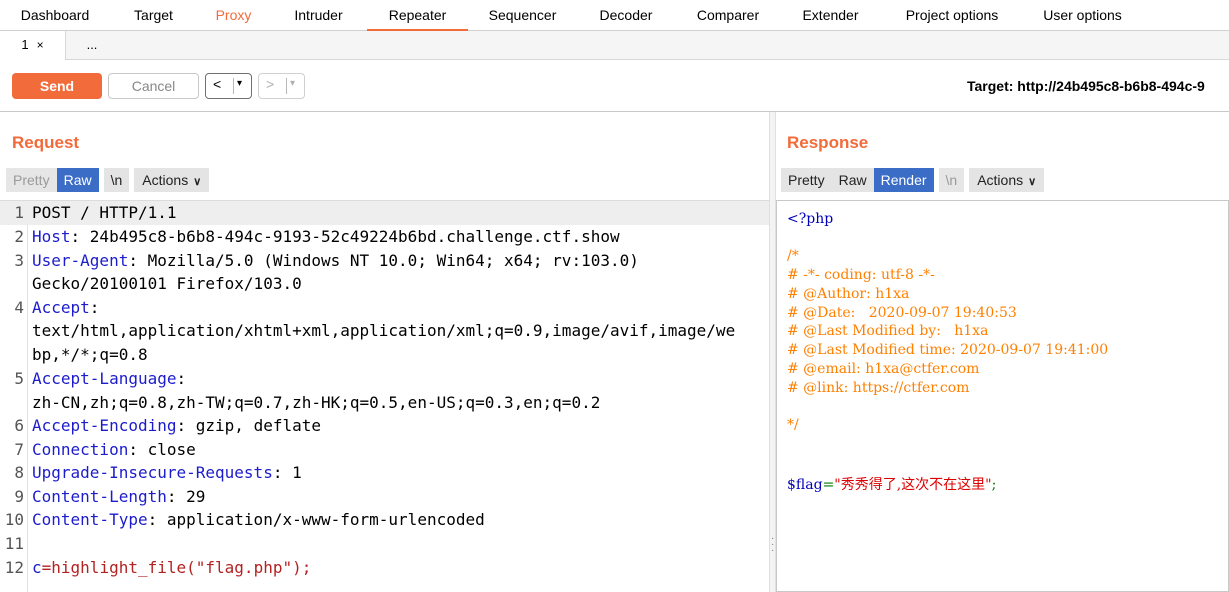 This screenshot has height=592, width=1229. Describe the element at coordinates (228, 86) in the screenshot. I see `back-button: < ▾` at that location.